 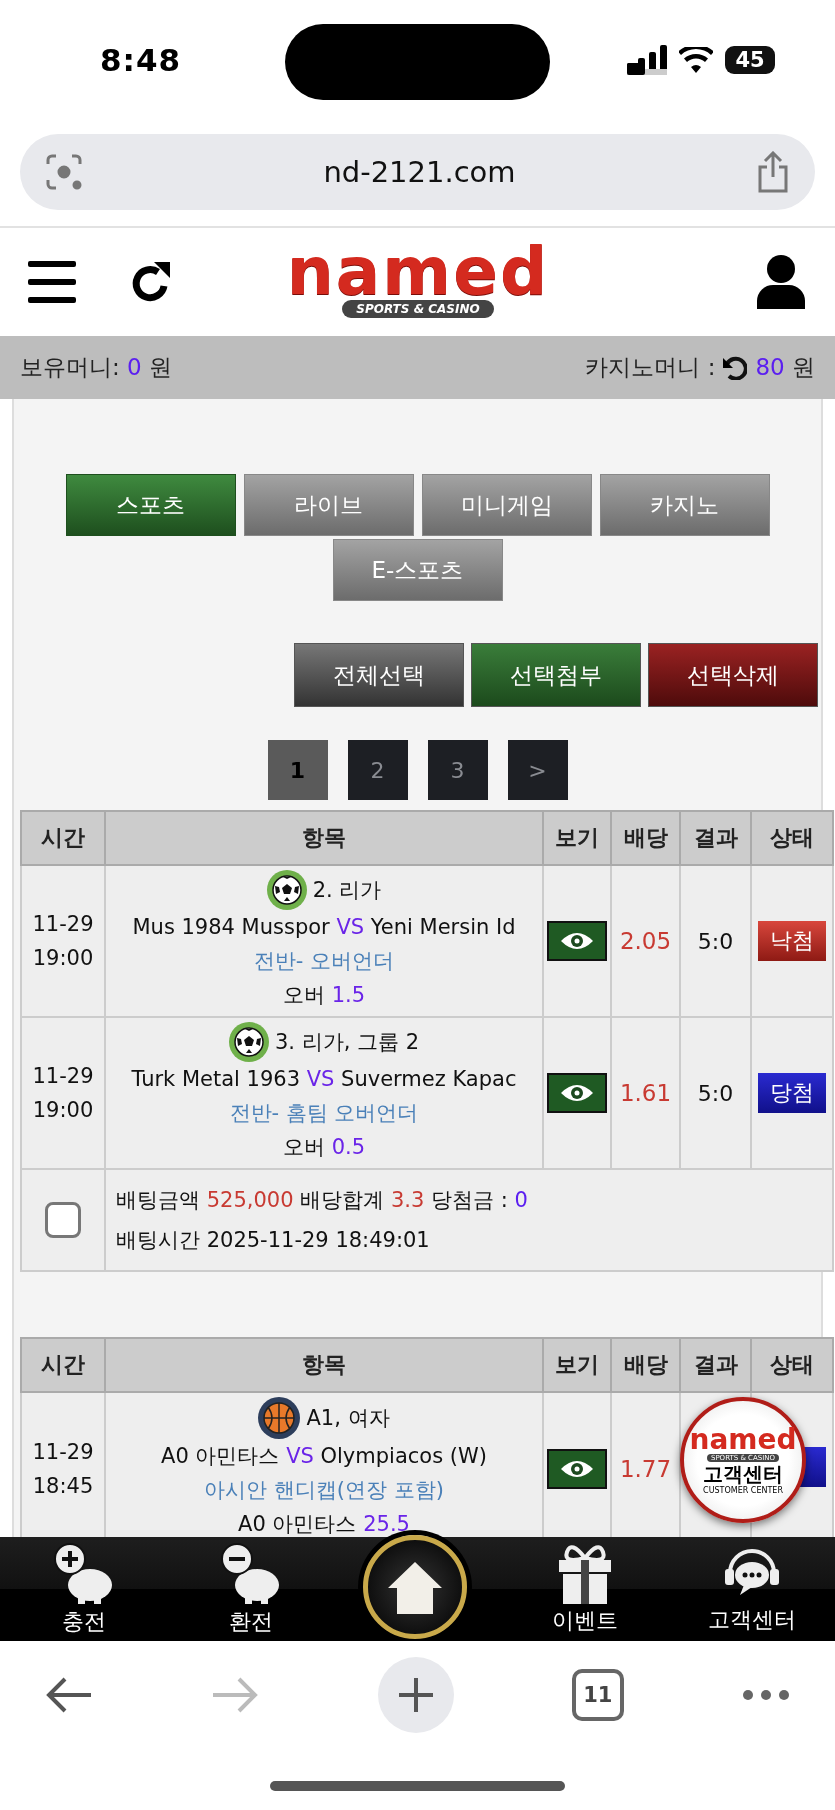 What do you see at coordinates (150, 505) in the screenshot?
I see `category-tab: 스포츠` at bounding box center [150, 505].